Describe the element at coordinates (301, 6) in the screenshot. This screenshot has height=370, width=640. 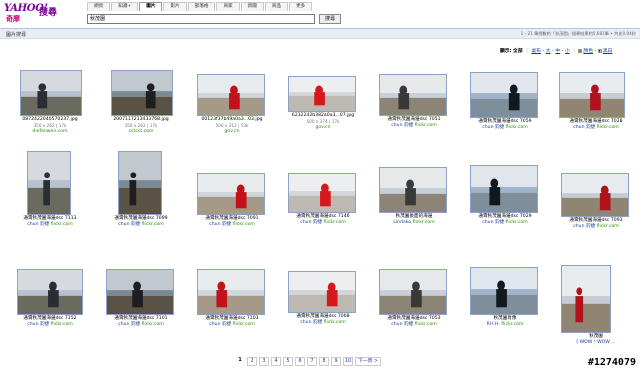
I see `tab-8: 更多` at that location.